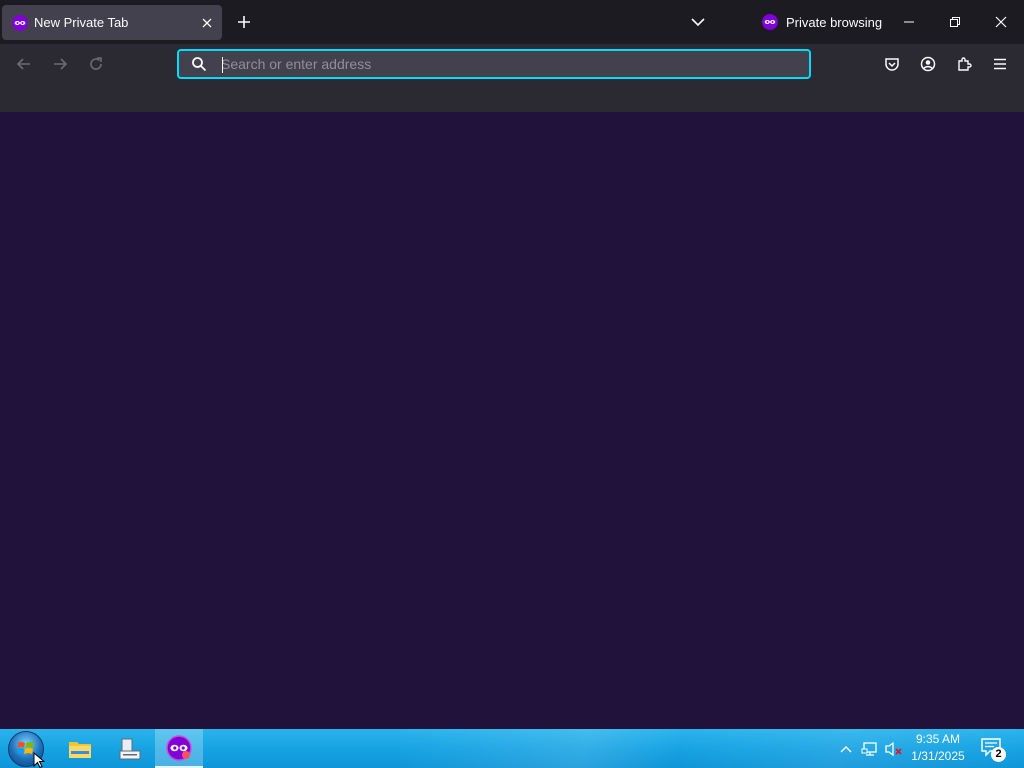 The image size is (1024, 768). I want to click on arrow-right-icon, so click(61, 64).